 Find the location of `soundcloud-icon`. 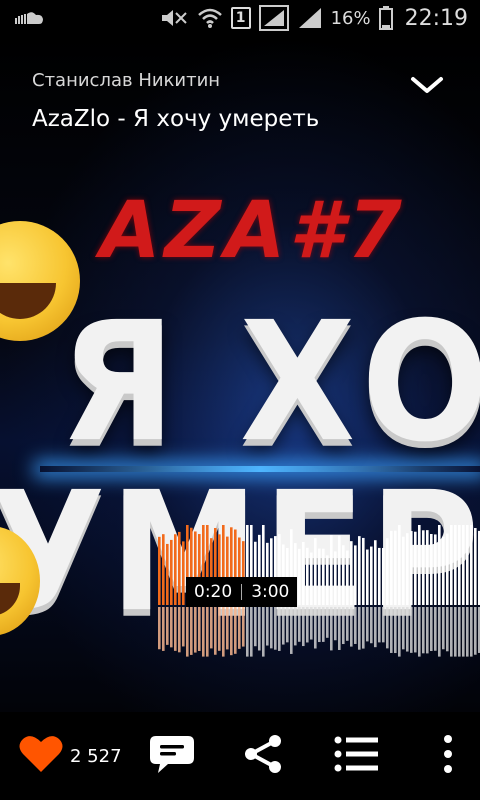

soundcloud-icon is located at coordinates (29, 18).